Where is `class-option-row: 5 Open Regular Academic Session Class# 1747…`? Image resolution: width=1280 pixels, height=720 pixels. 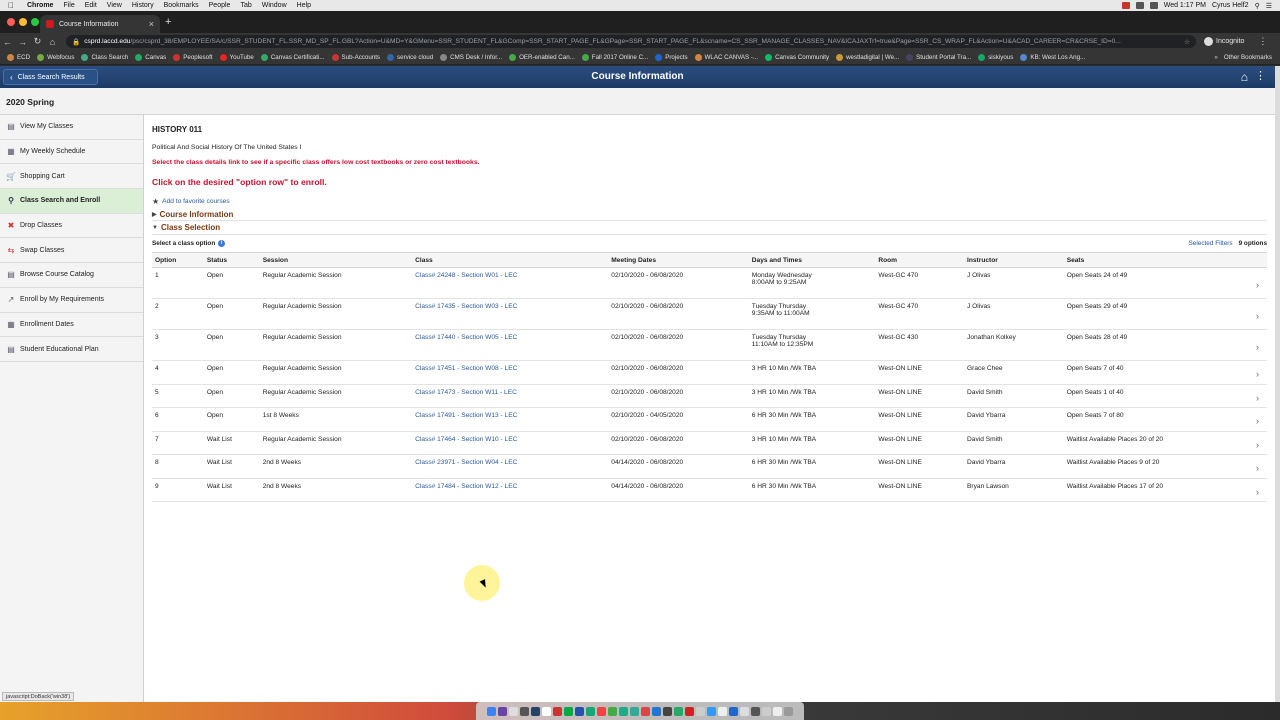
class-option-row: 5 Open Regular Academic Session Class# 1747… is located at coordinates (709, 396).